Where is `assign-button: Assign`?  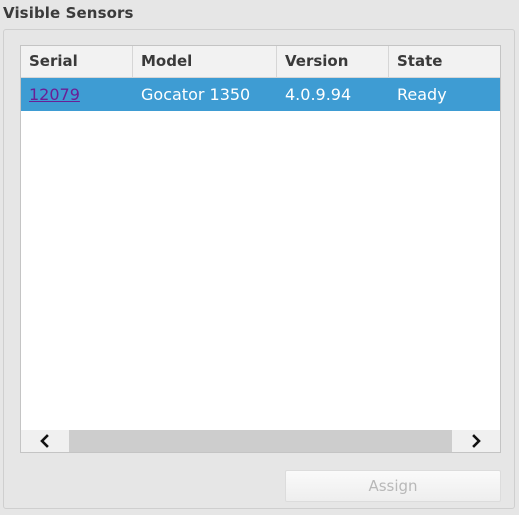 assign-button: Assign is located at coordinates (393, 486).